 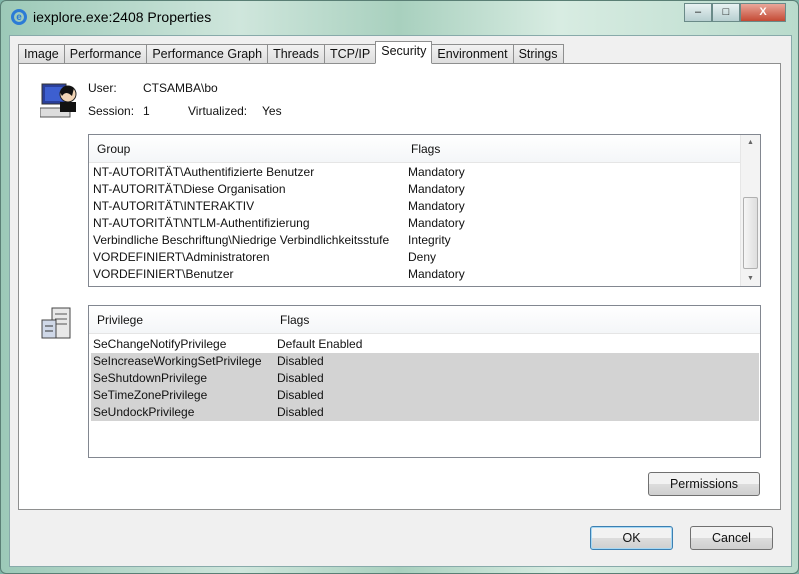 I want to click on user-label: User:, so click(x=102, y=88).